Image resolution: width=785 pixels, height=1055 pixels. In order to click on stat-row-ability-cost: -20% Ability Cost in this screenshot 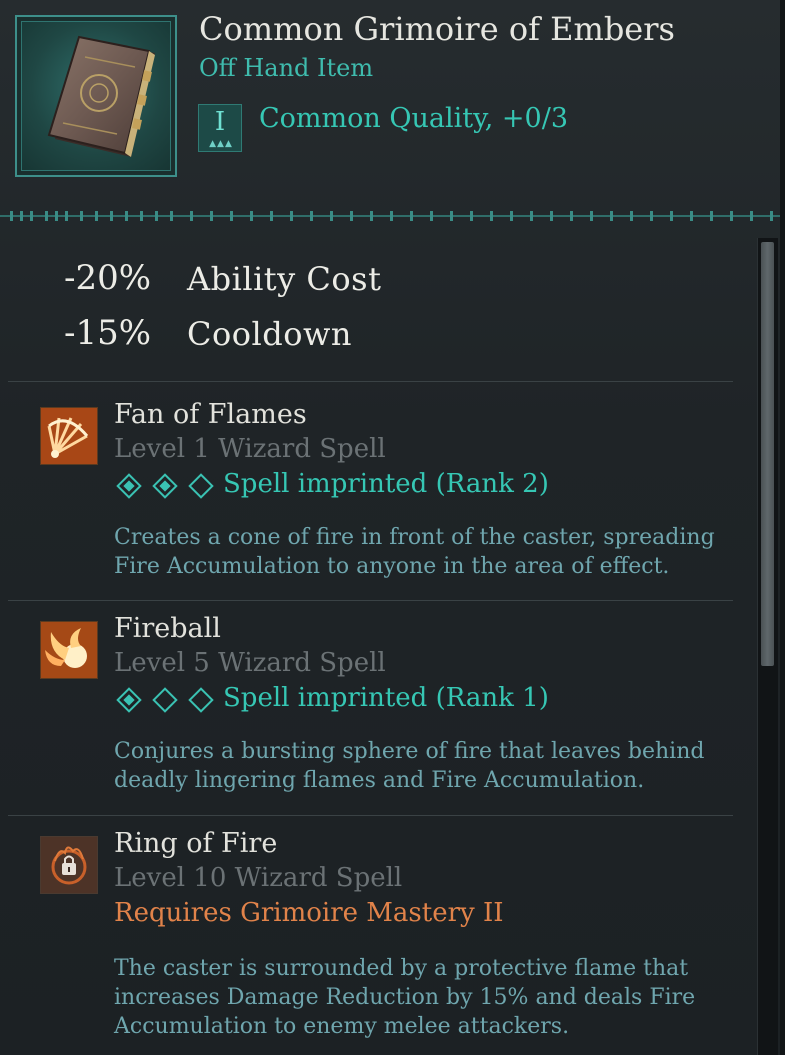, I will do `click(370, 282)`.